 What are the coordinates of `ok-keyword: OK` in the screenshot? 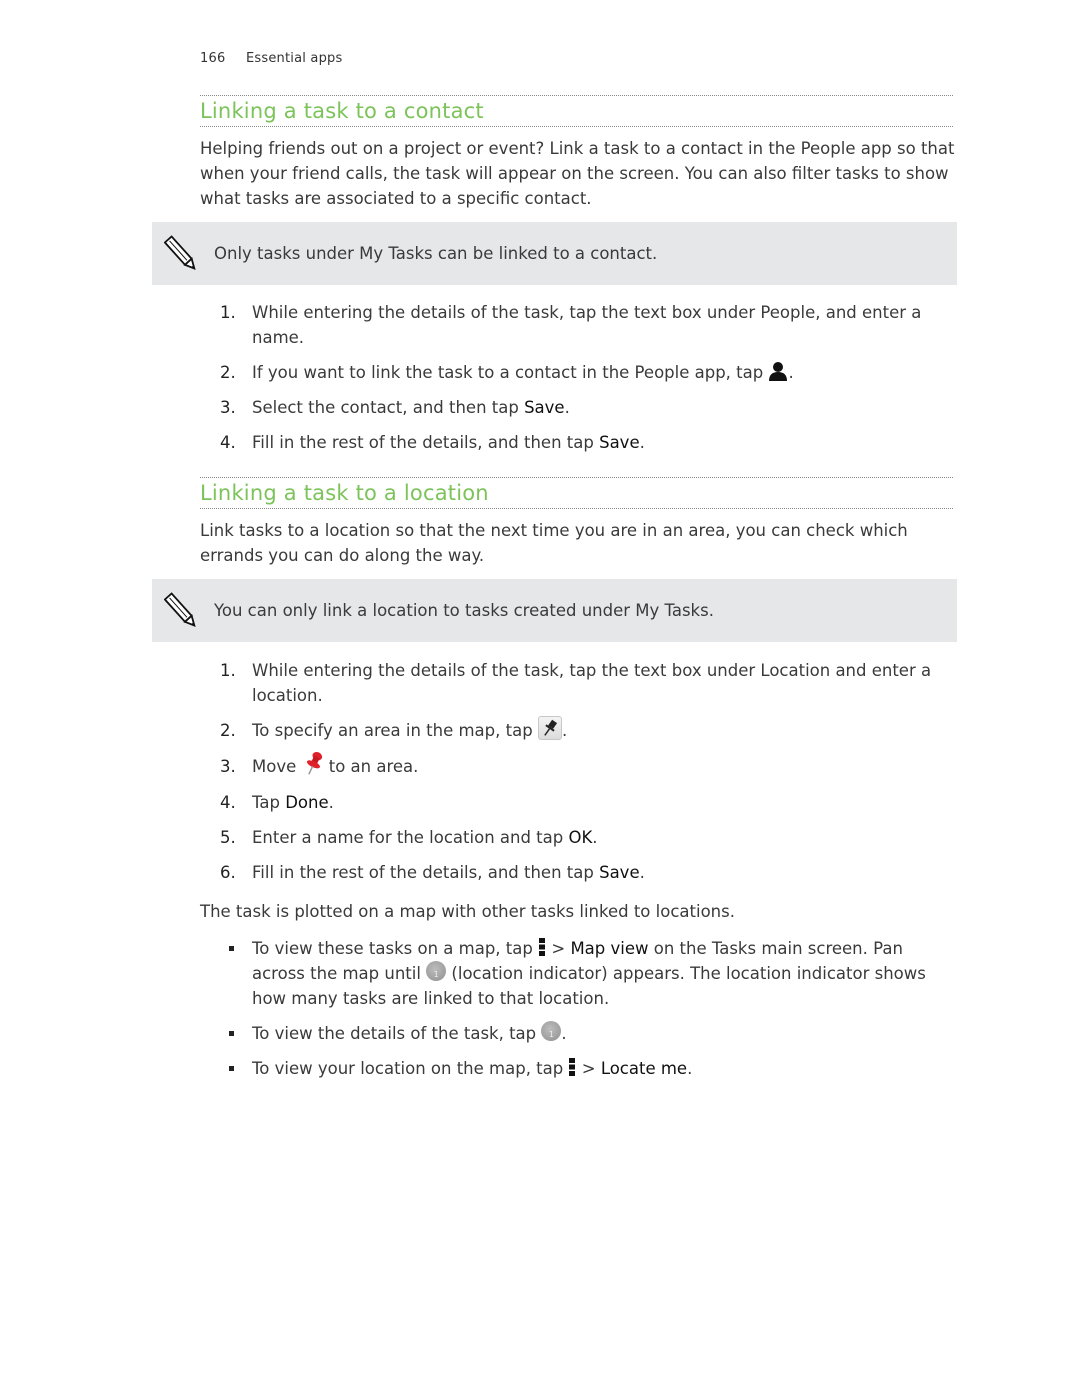 It's located at (580, 837).